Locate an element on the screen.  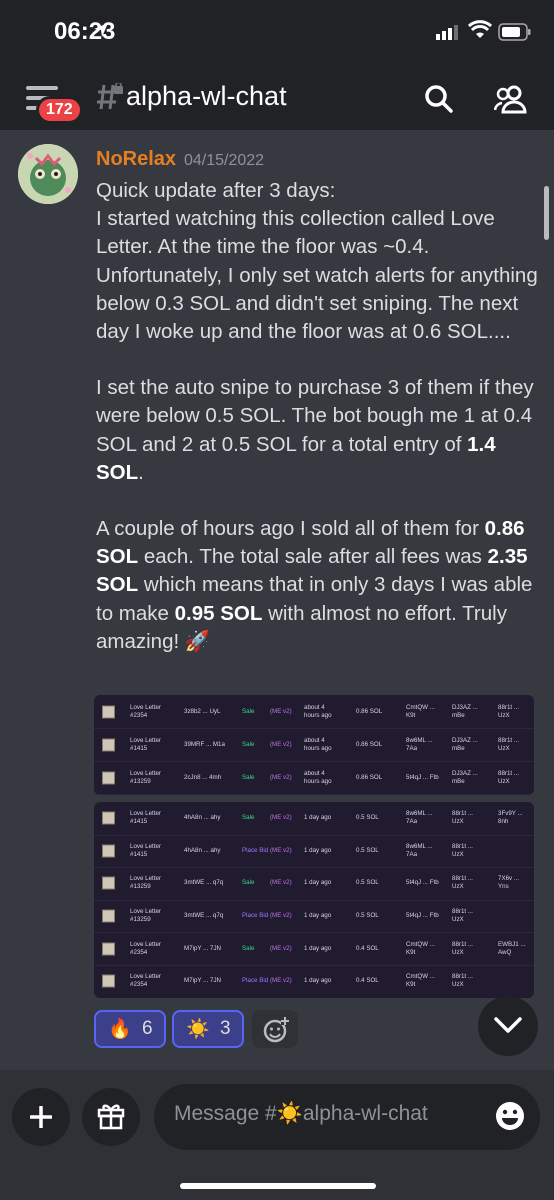
table-cell-dest: 88r1t ... UzX is located at coordinates (508, 711).